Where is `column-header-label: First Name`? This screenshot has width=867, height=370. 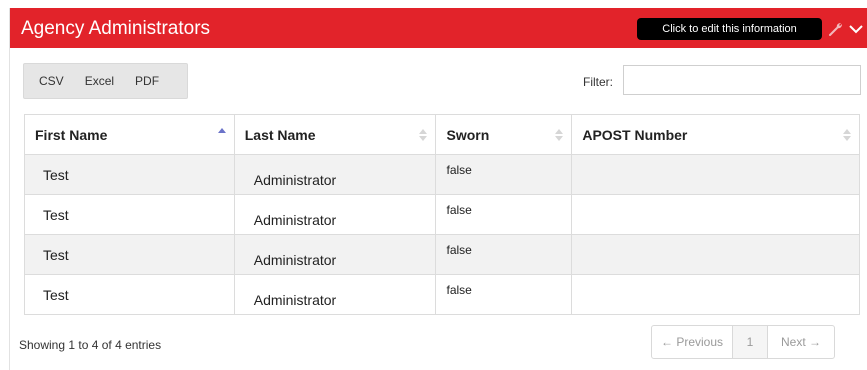 column-header-label: First Name is located at coordinates (71, 134).